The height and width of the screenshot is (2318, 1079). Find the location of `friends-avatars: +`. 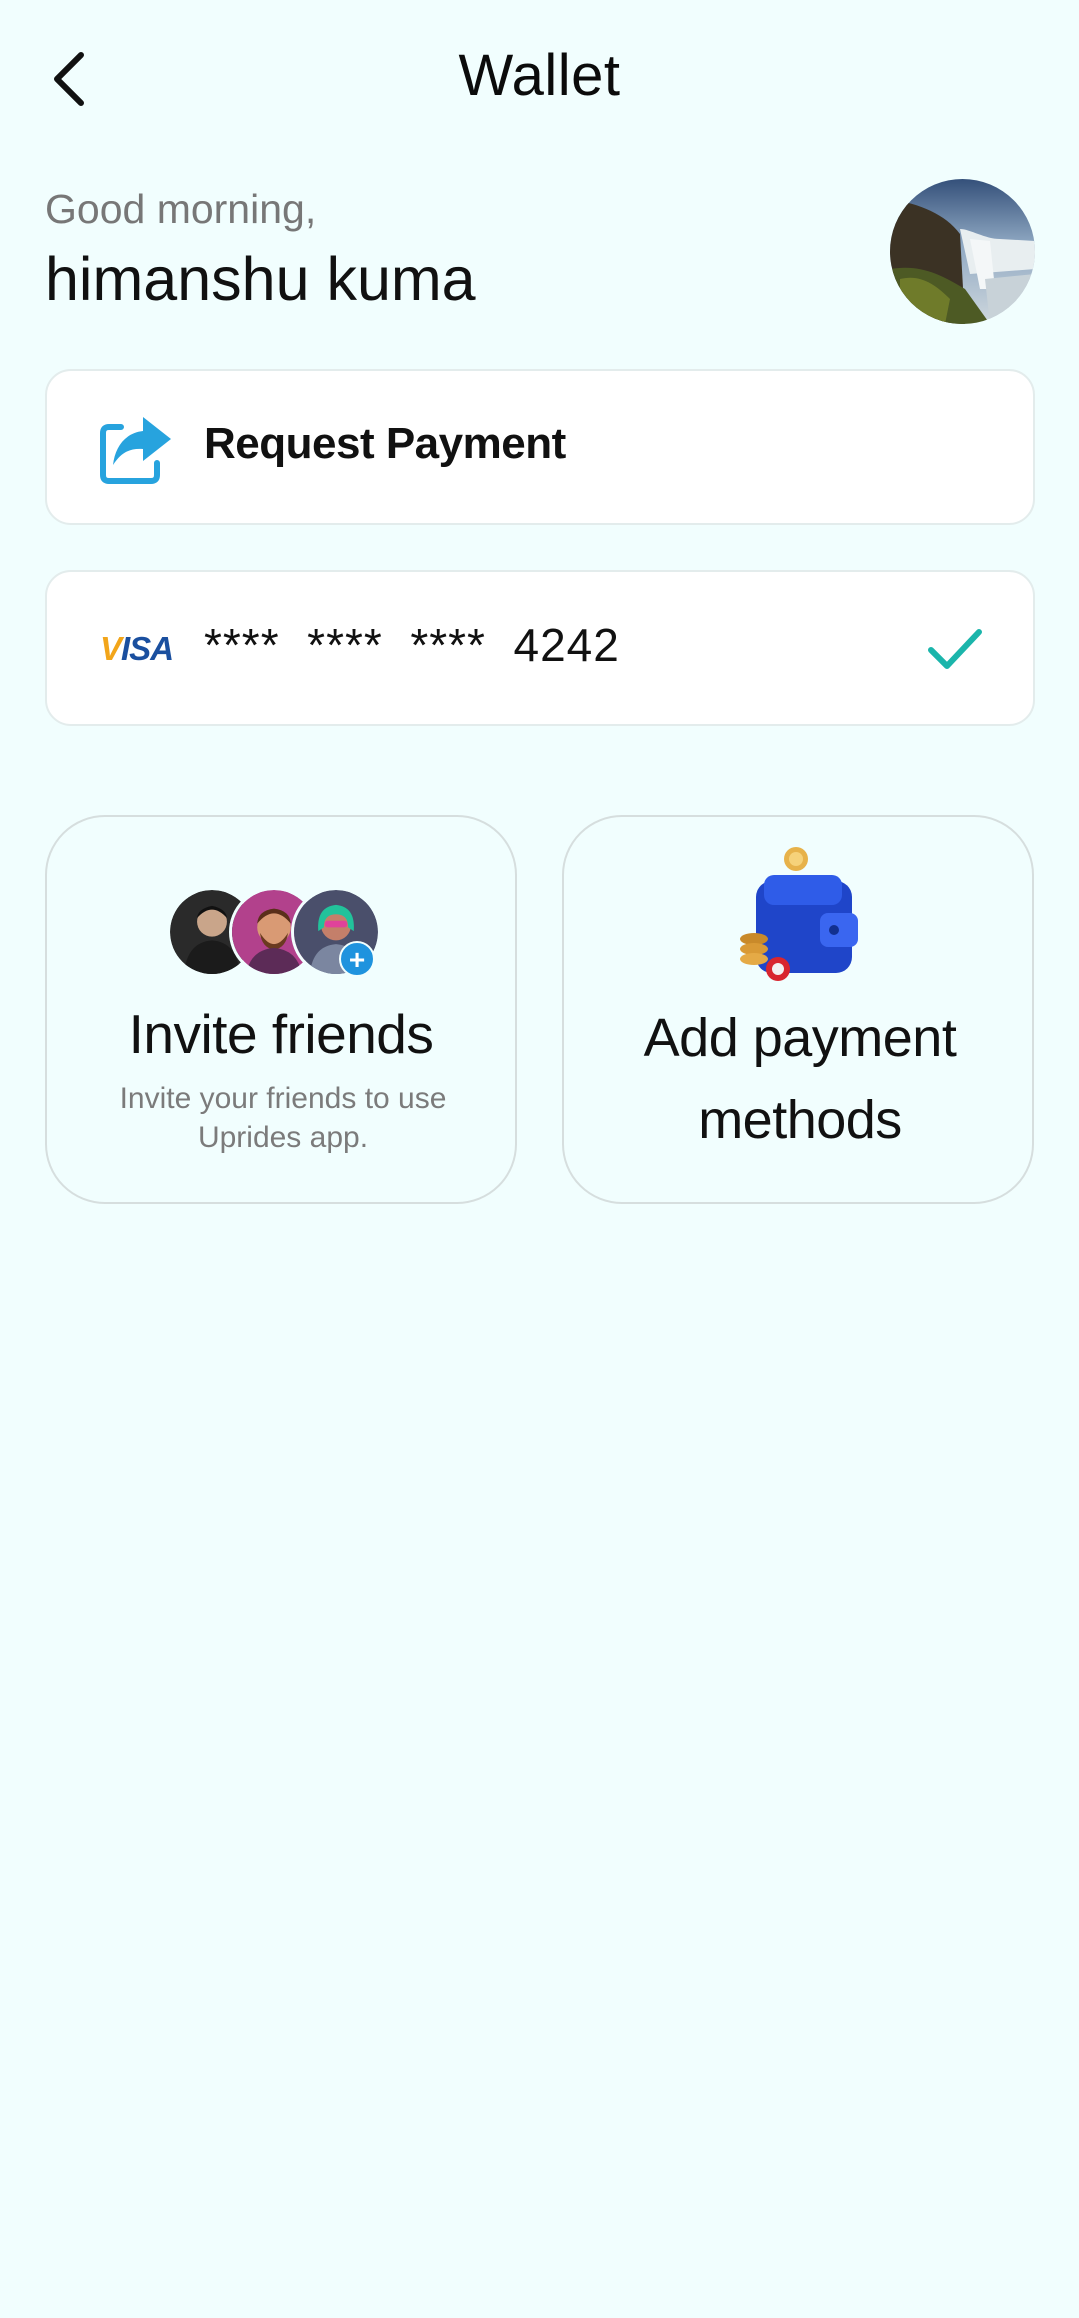

friends-avatars: + is located at coordinates (287, 937).